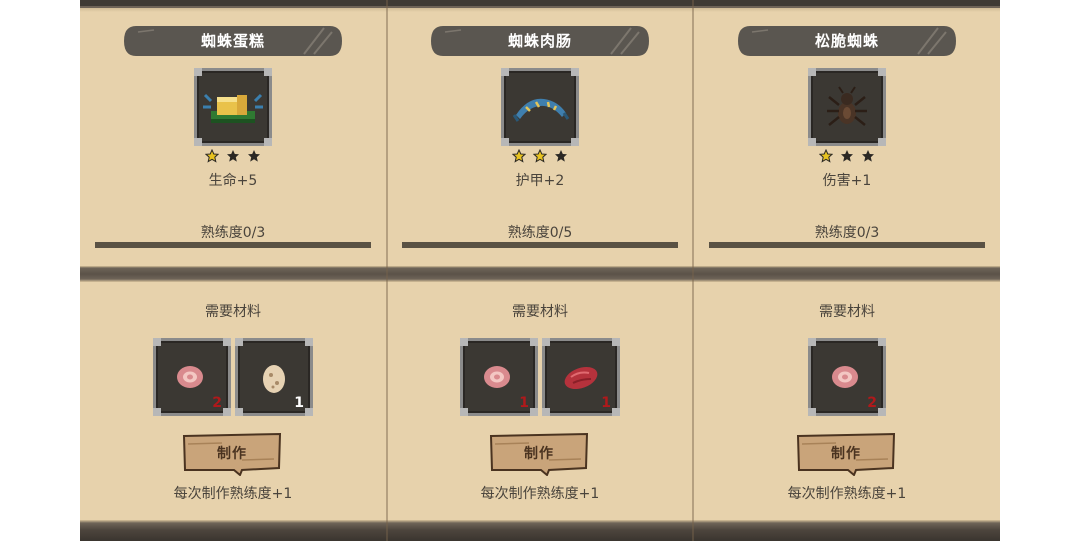 The width and height of the screenshot is (1080, 541). What do you see at coordinates (540, 233) in the screenshot?
I see `proficiency-text: 熟练度0/5` at bounding box center [540, 233].